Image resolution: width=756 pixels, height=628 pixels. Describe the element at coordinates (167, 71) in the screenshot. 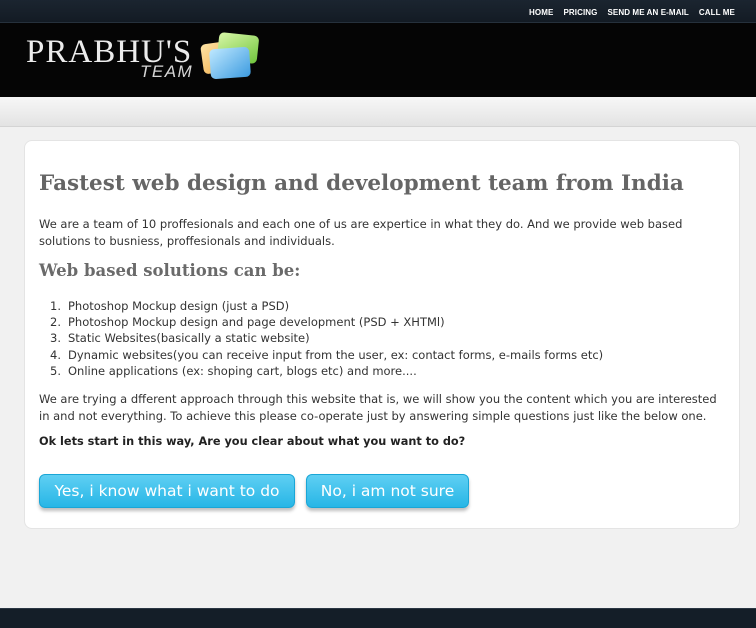

I see `logo-subtext: TEAM` at that location.